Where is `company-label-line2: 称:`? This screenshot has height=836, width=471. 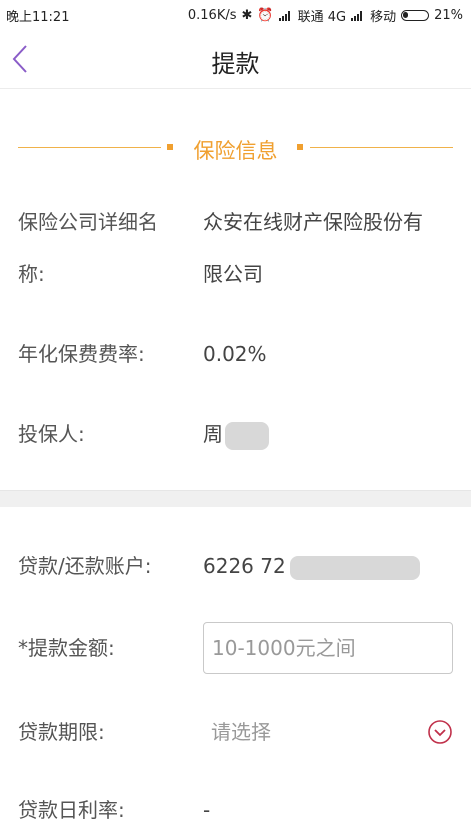 company-label-line2: 称: is located at coordinates (31, 274).